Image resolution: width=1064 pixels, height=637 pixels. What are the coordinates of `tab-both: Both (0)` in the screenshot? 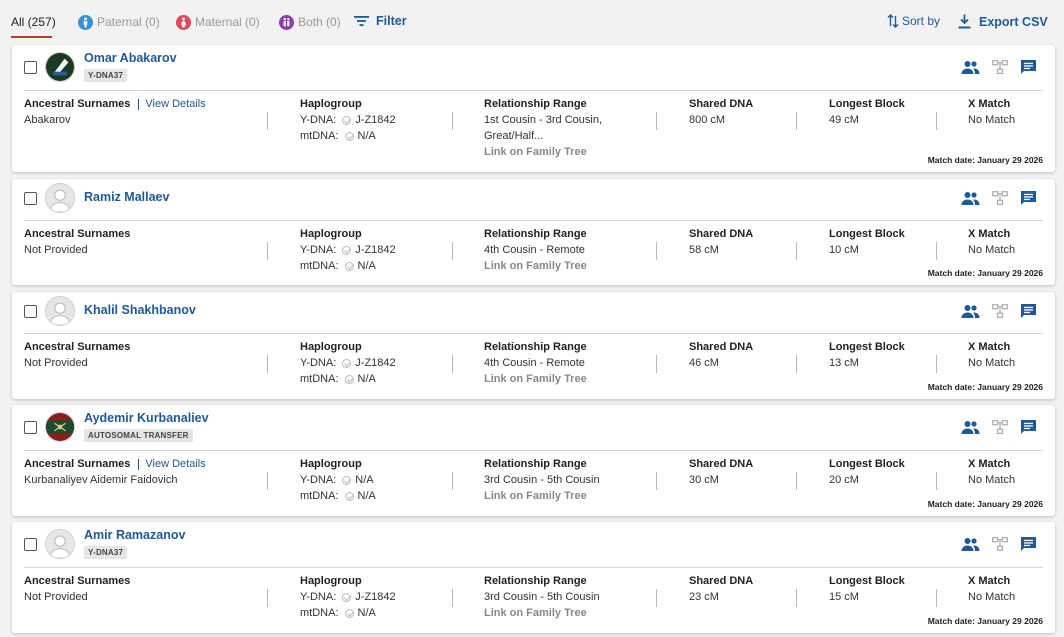 It's located at (310, 22).